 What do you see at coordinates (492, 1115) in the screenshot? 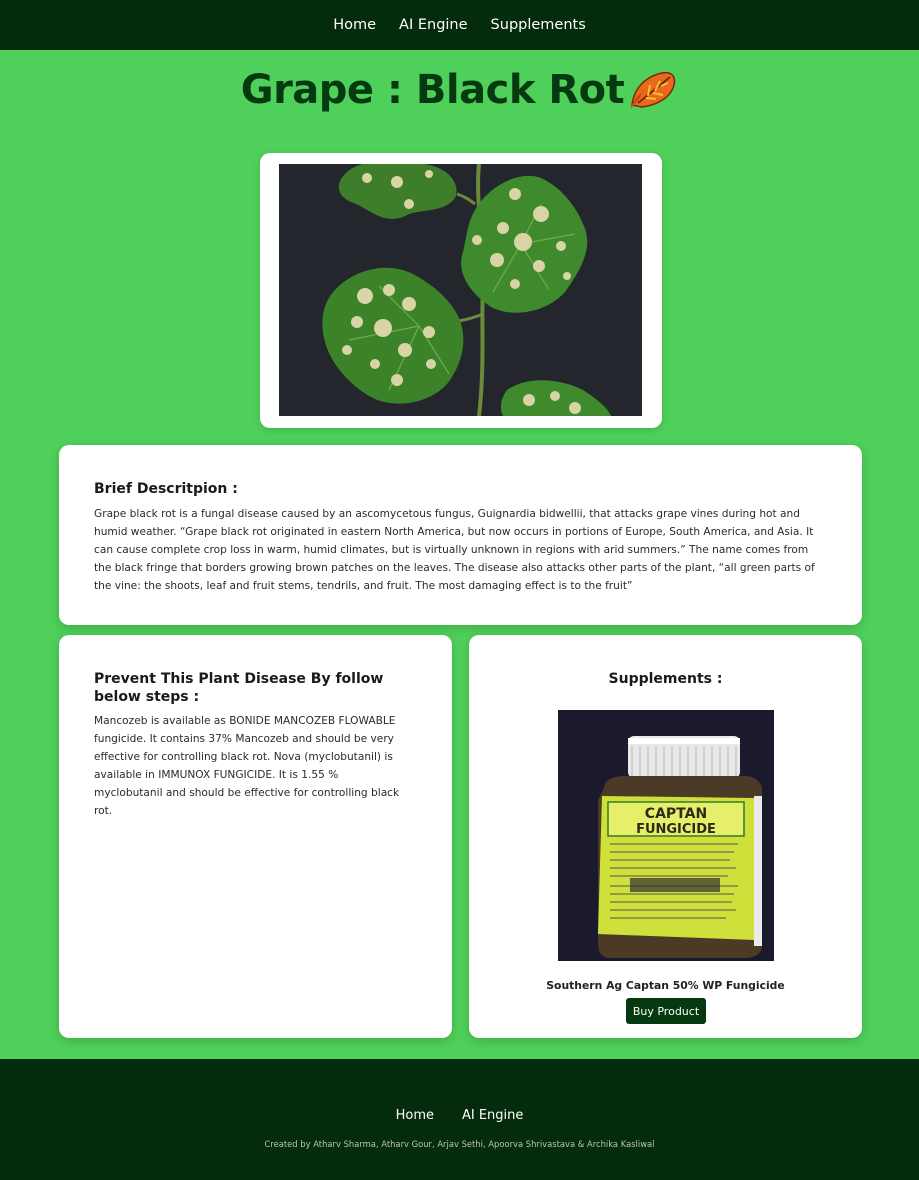
I see `footer-ai-engine-link: AI Engine` at bounding box center [492, 1115].